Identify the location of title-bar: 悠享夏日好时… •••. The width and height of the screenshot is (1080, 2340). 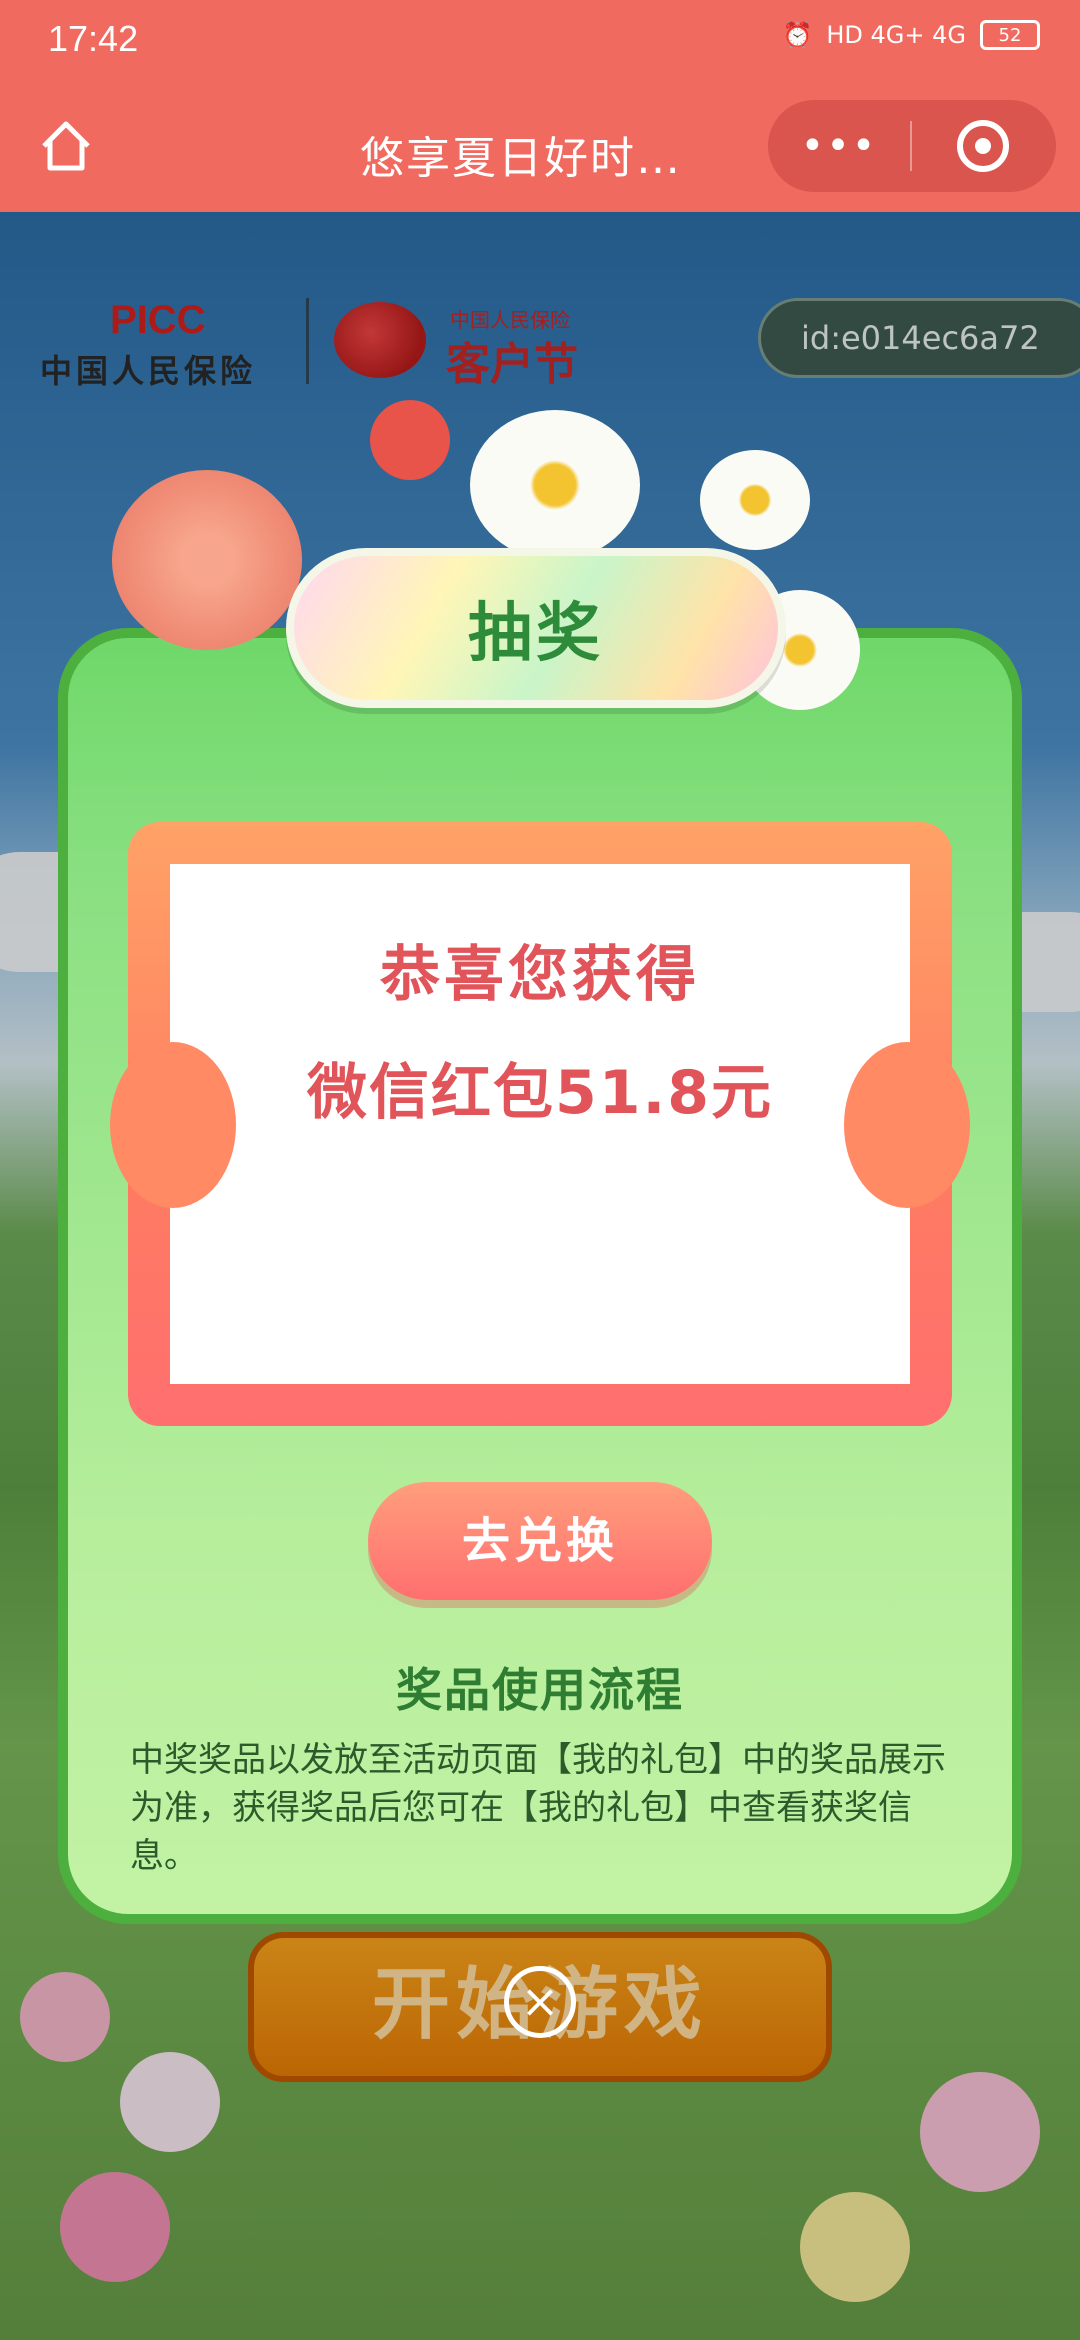
(540, 146).